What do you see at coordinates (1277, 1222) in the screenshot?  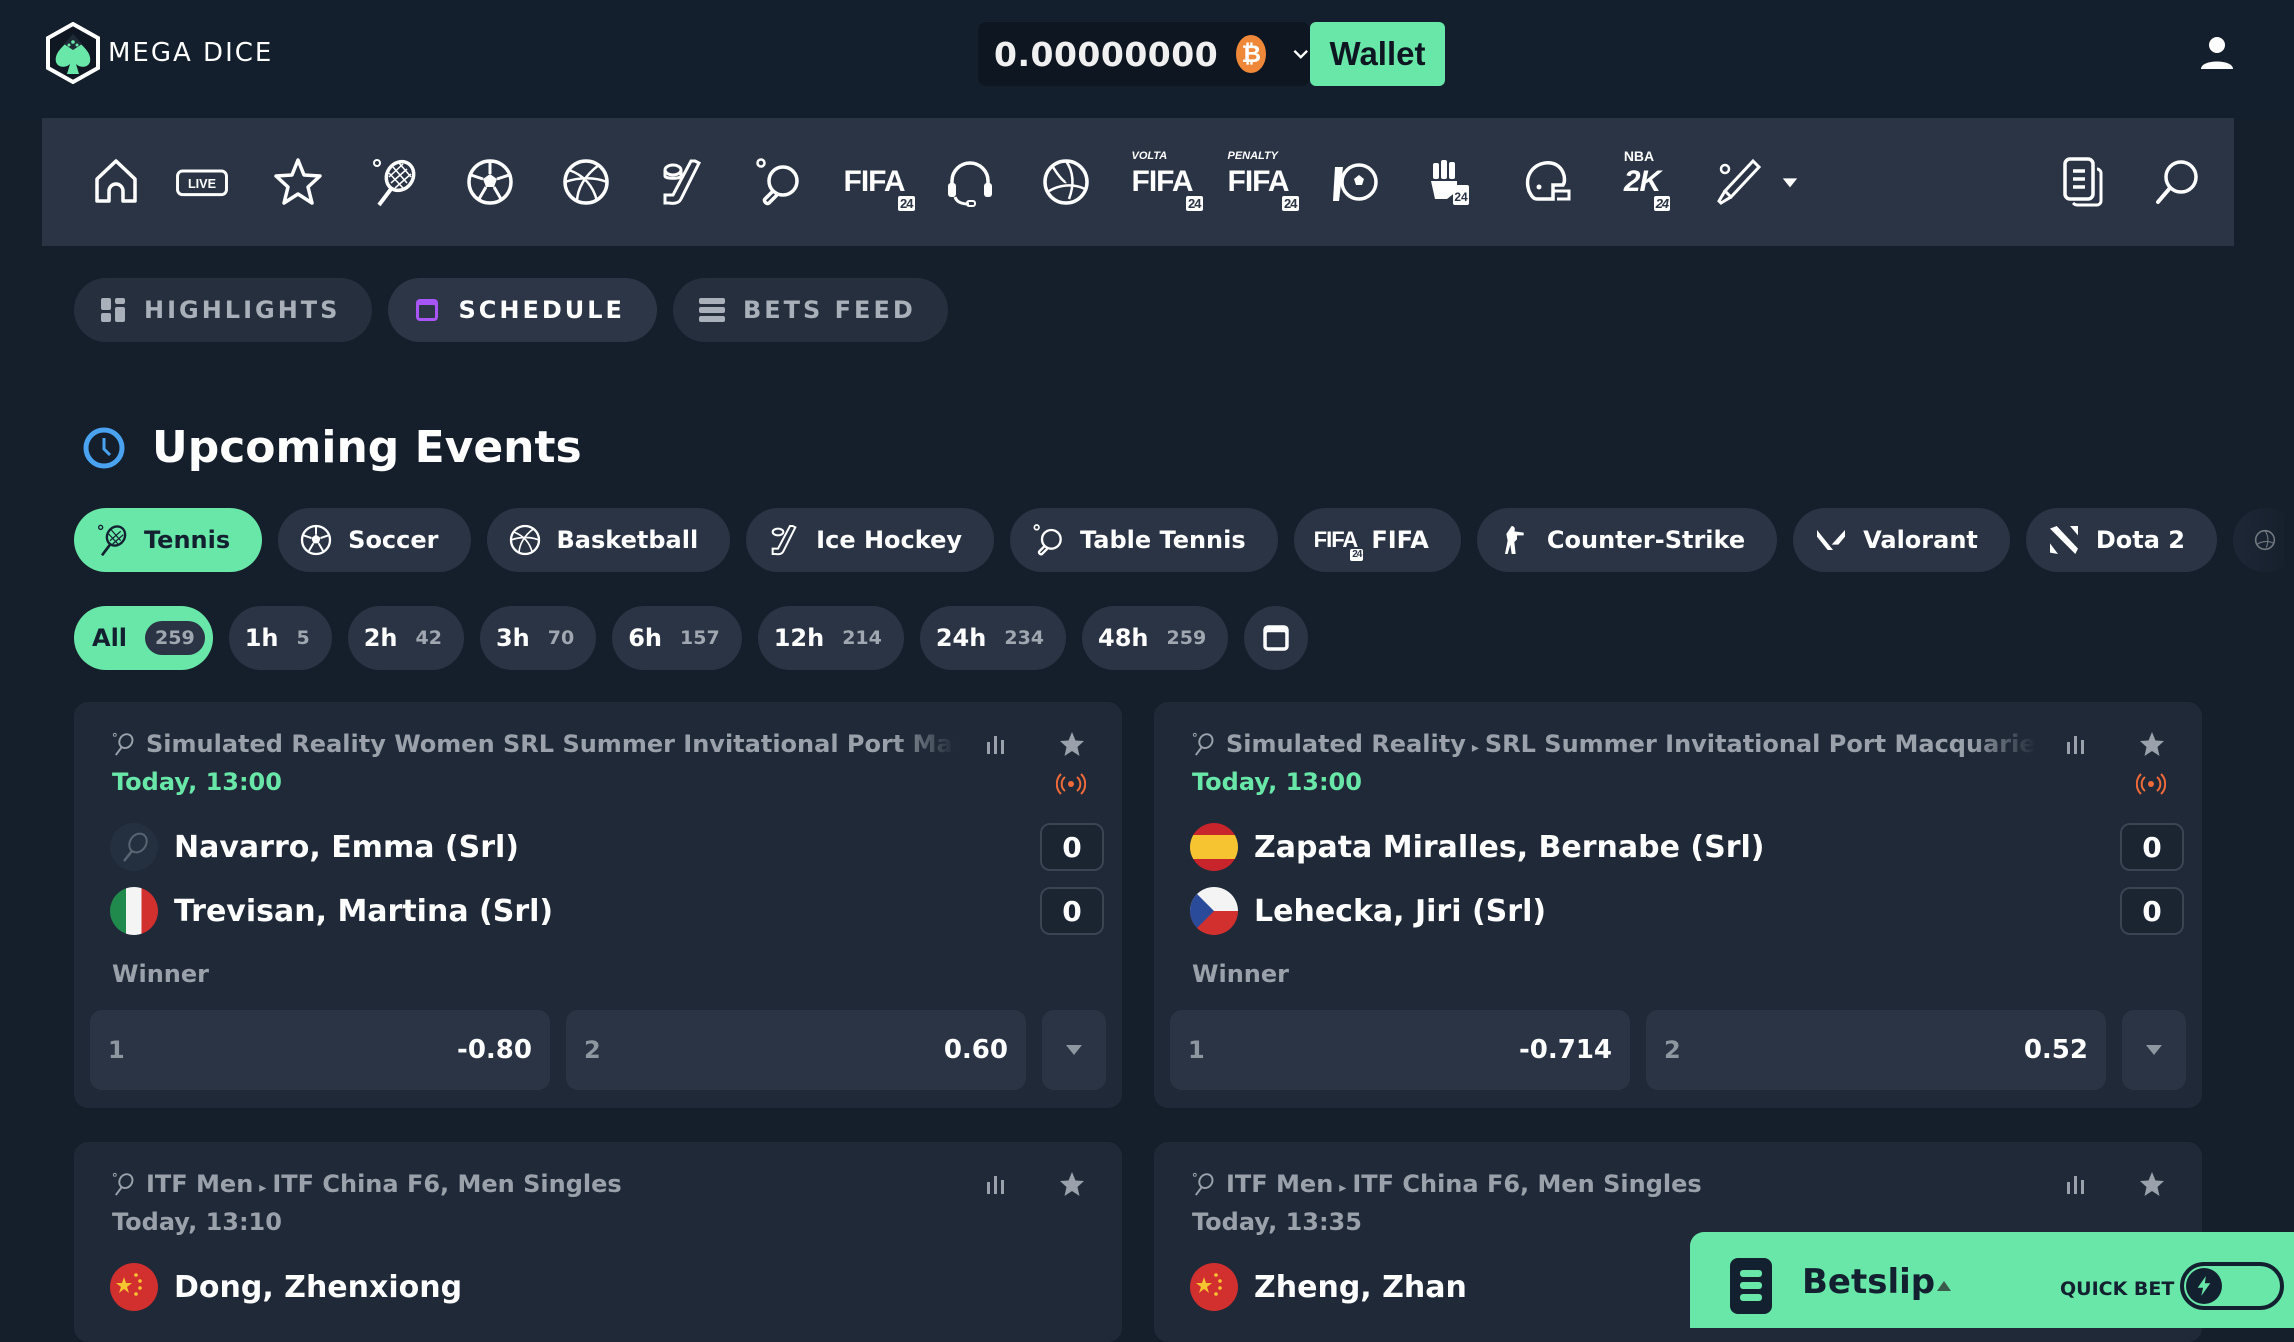 I see `event-time: Today, 13:35` at bounding box center [1277, 1222].